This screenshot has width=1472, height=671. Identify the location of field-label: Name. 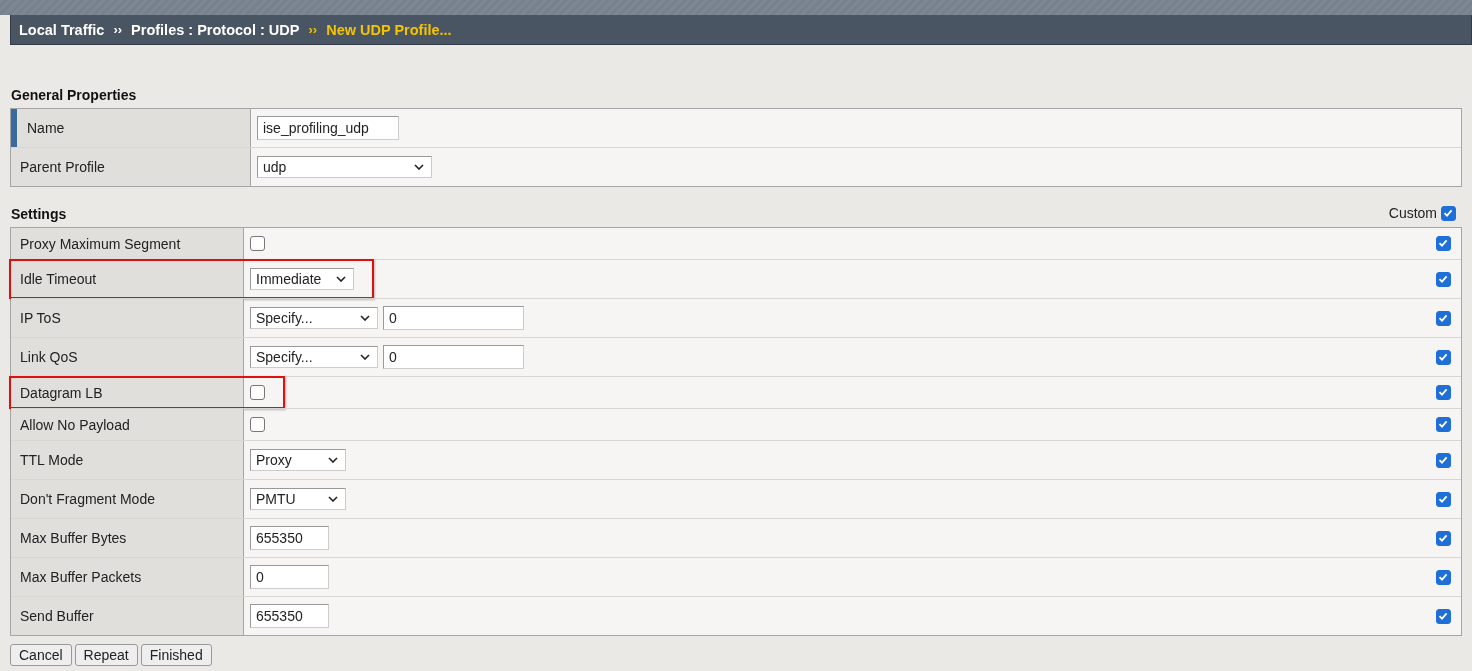
(131, 128).